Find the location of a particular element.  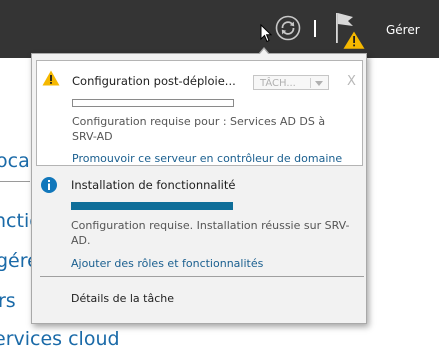

mouse-cursor-icon is located at coordinates (266, 33).